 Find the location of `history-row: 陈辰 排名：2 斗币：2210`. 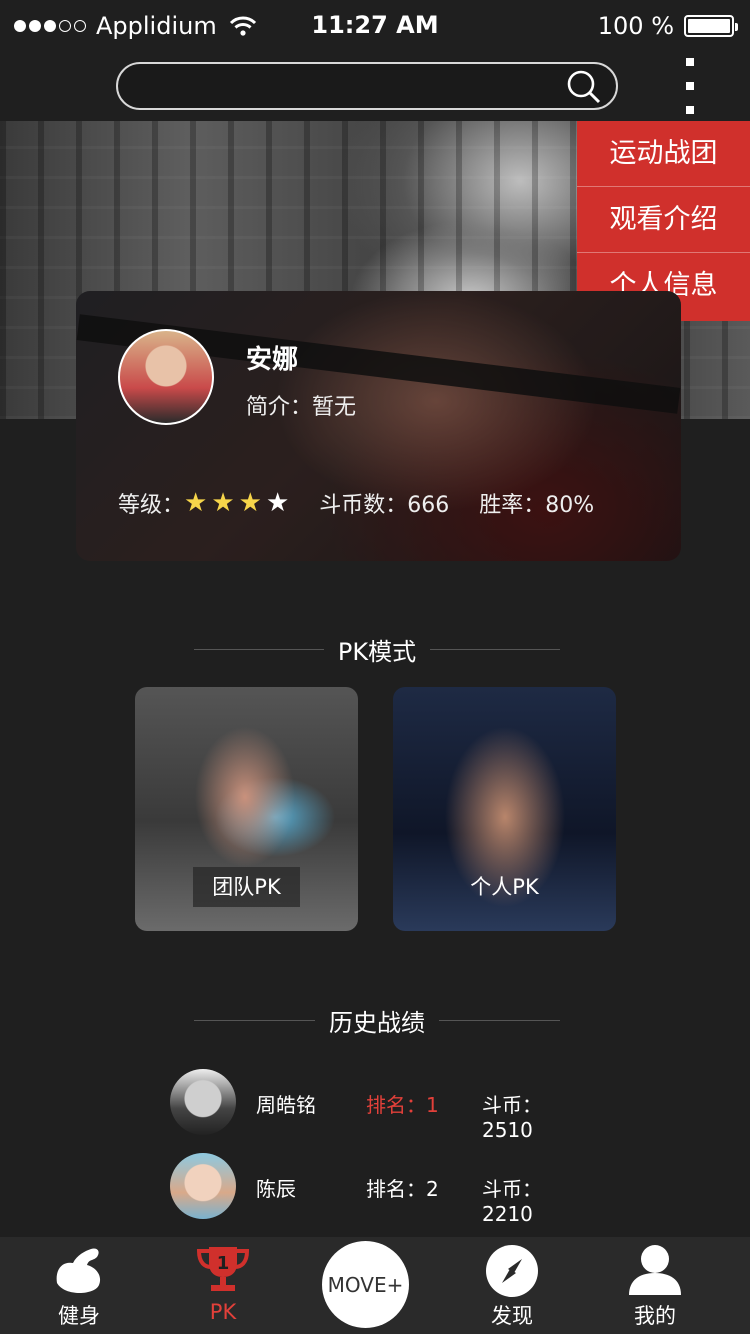

history-row: 陈辰 排名：2 斗币：2210 is located at coordinates (380, 1189).